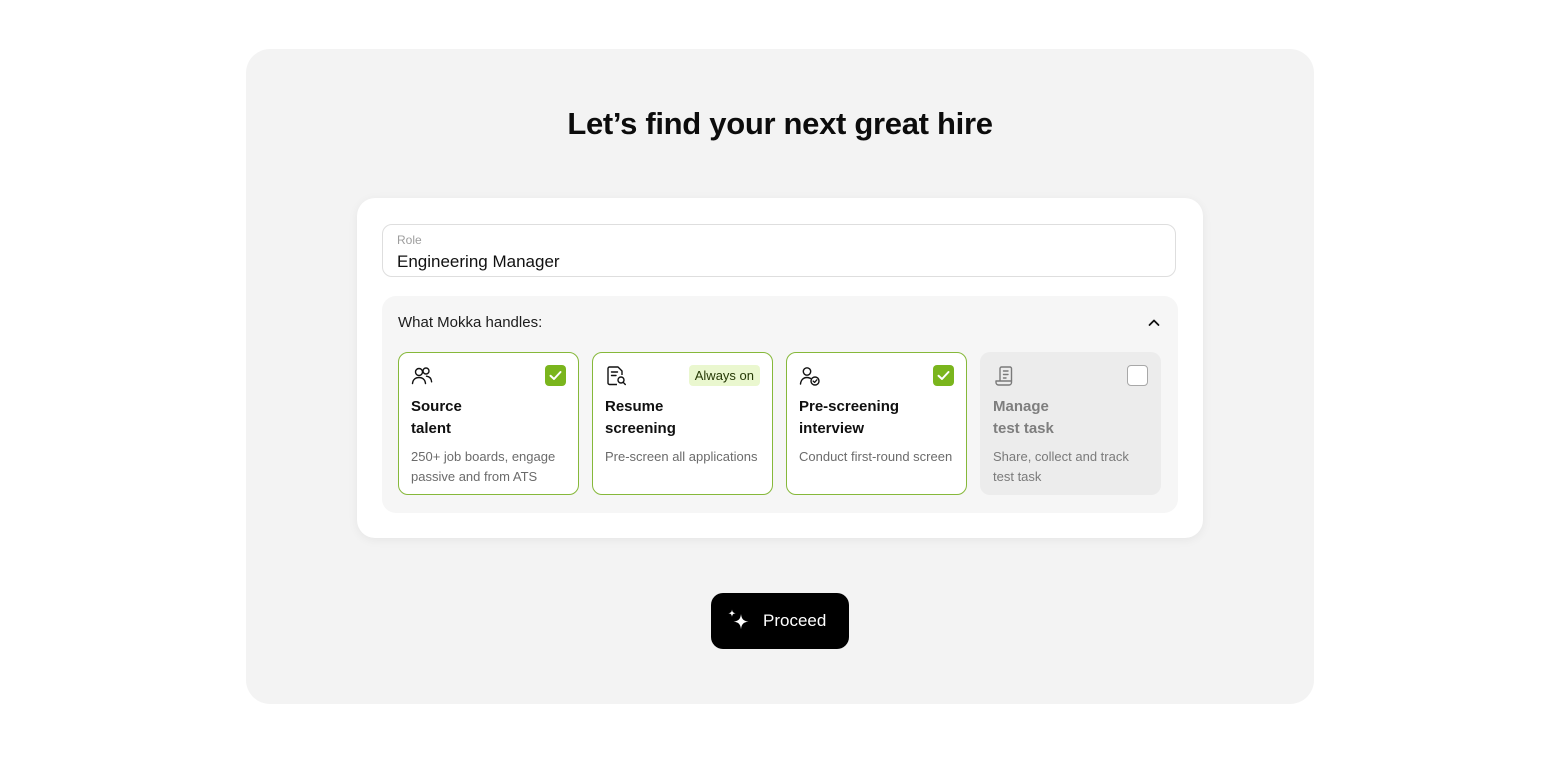 This screenshot has height=780, width=1560. What do you see at coordinates (634, 406) in the screenshot?
I see `card-title-line: Resume` at bounding box center [634, 406].